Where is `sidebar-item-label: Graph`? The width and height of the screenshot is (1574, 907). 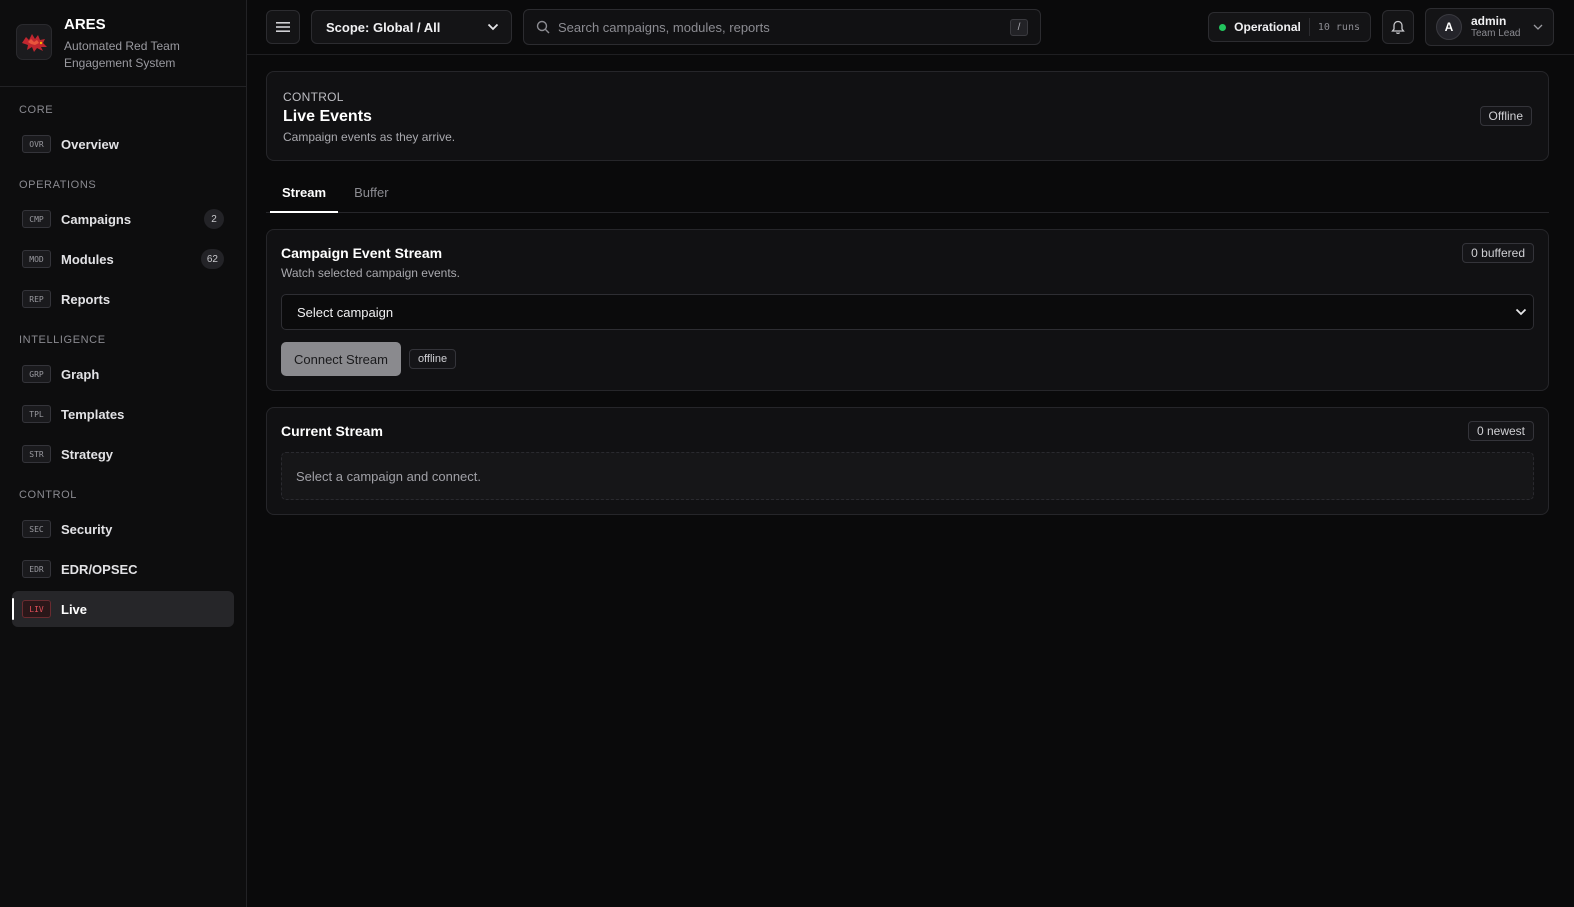 sidebar-item-label: Graph is located at coordinates (80, 374).